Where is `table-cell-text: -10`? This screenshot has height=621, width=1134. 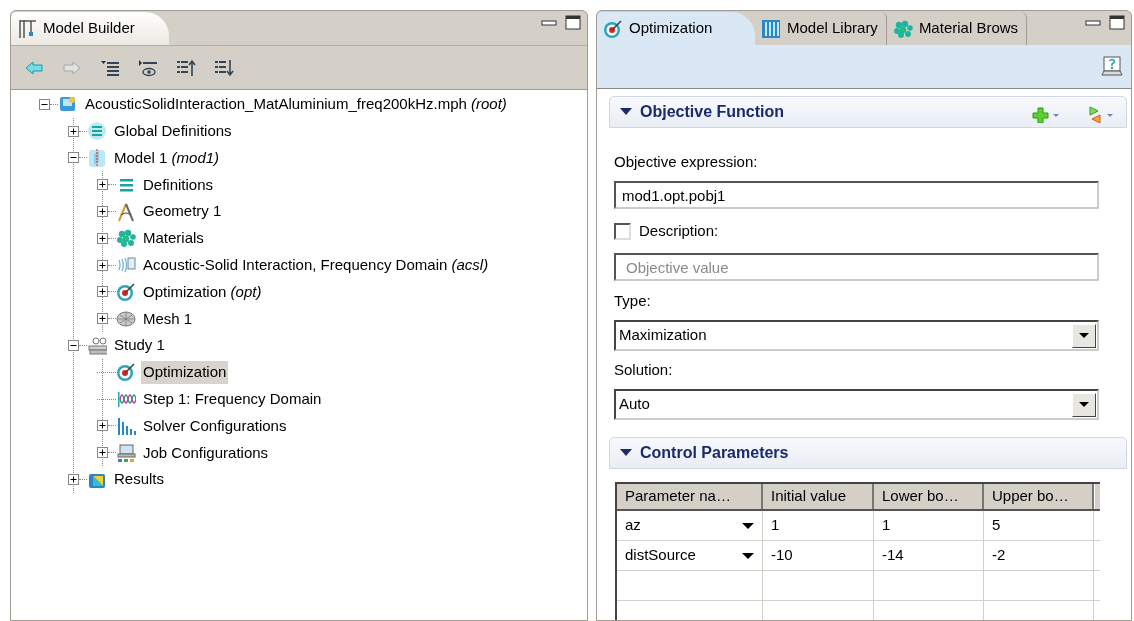 table-cell-text: -10 is located at coordinates (782, 555).